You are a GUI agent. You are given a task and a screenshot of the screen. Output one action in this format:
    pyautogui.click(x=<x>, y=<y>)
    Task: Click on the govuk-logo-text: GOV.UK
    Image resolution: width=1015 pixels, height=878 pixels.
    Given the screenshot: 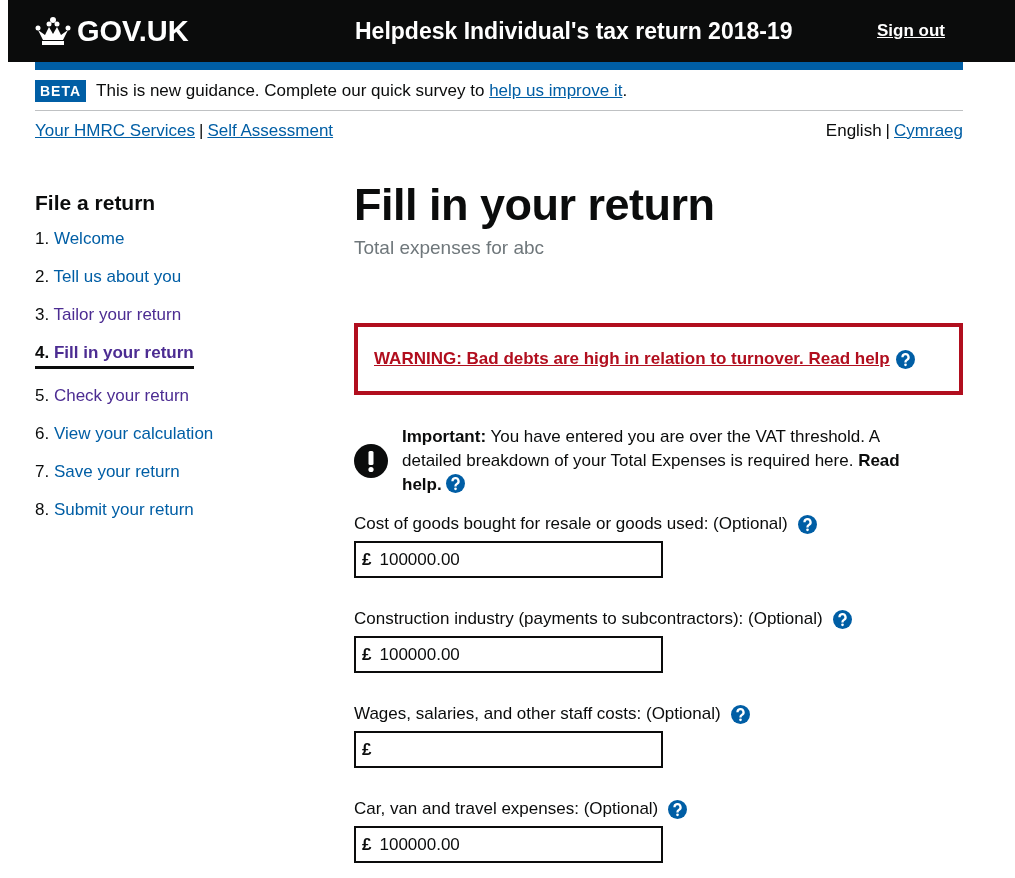 What is the action you would take?
    pyautogui.click(x=133, y=31)
    